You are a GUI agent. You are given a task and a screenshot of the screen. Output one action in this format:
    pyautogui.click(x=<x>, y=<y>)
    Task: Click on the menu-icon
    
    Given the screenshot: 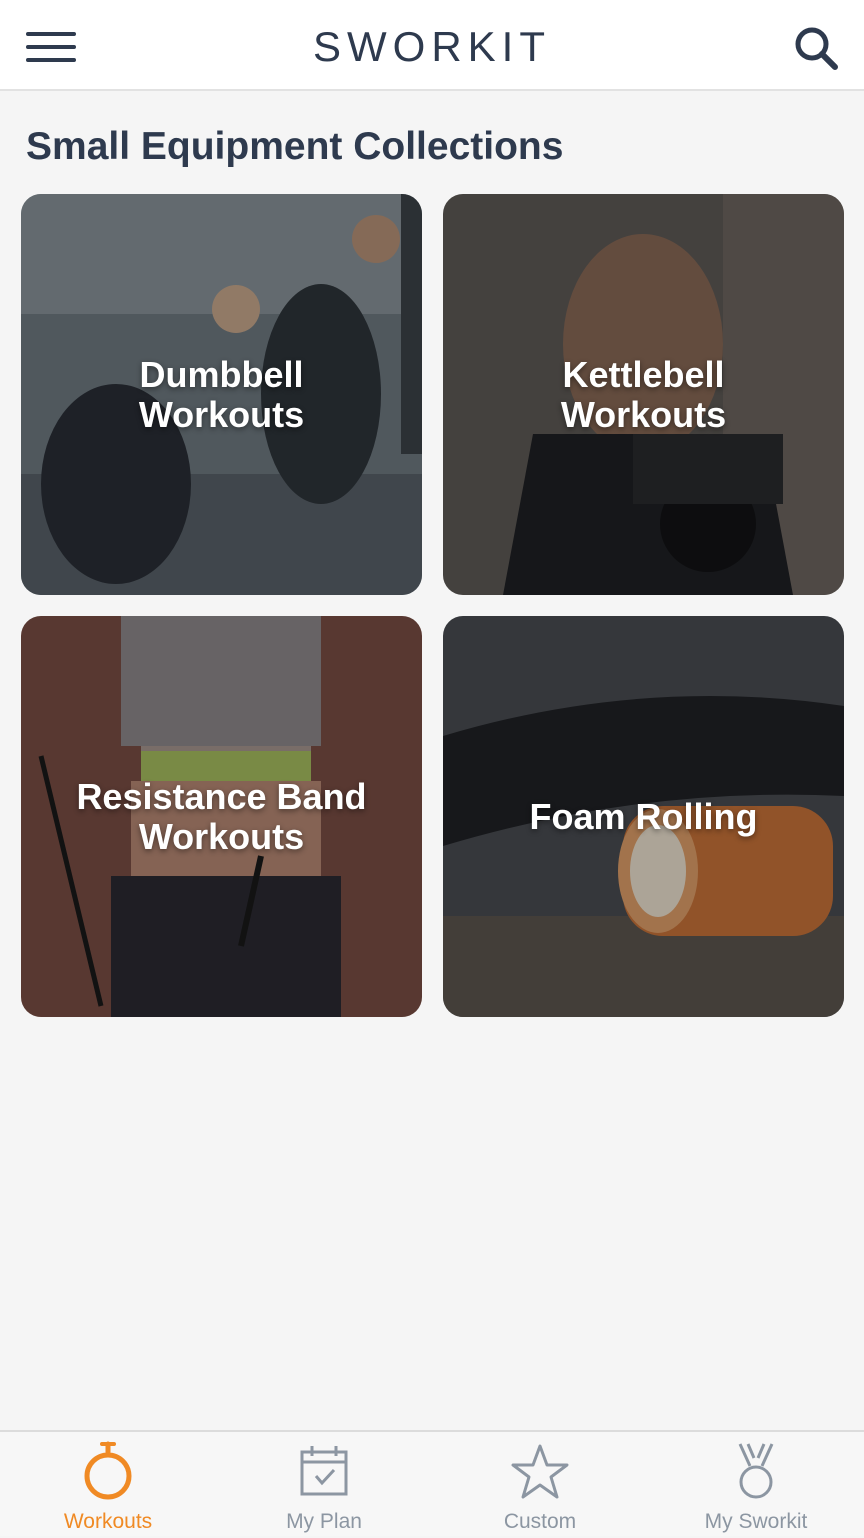 What is the action you would take?
    pyautogui.click(x=51, y=47)
    